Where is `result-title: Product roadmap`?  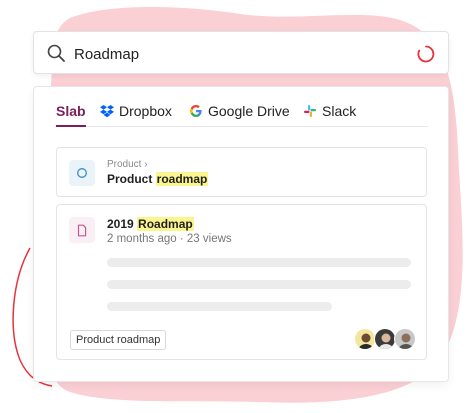 result-title: Product roadmap is located at coordinates (158, 179).